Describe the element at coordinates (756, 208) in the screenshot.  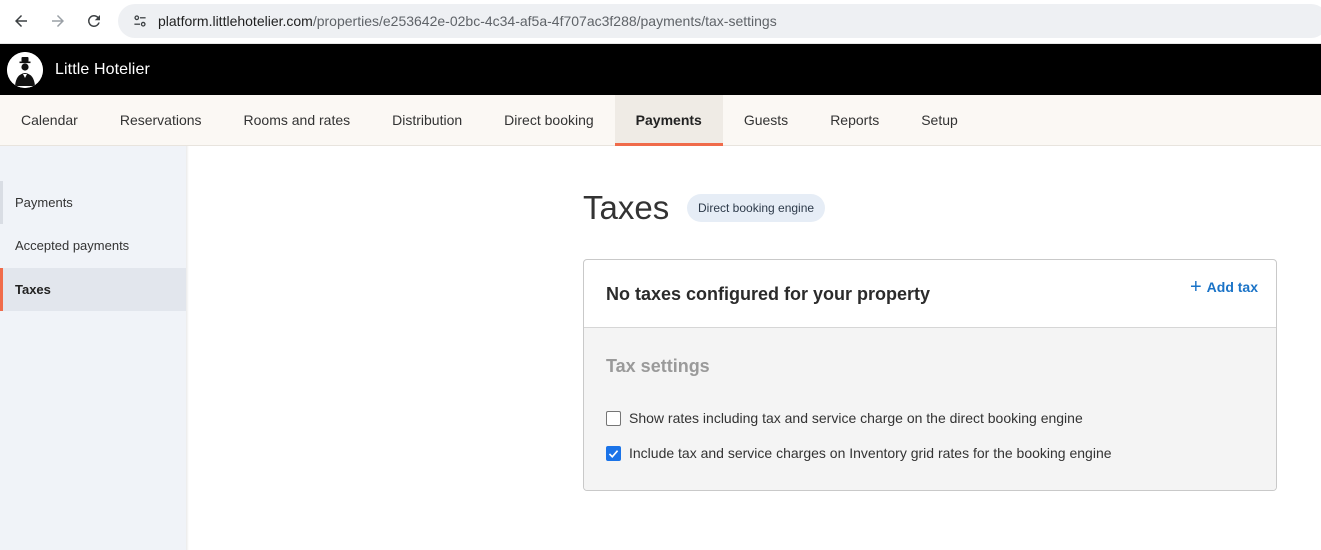
I see `status-badge: Direct booking engine` at that location.